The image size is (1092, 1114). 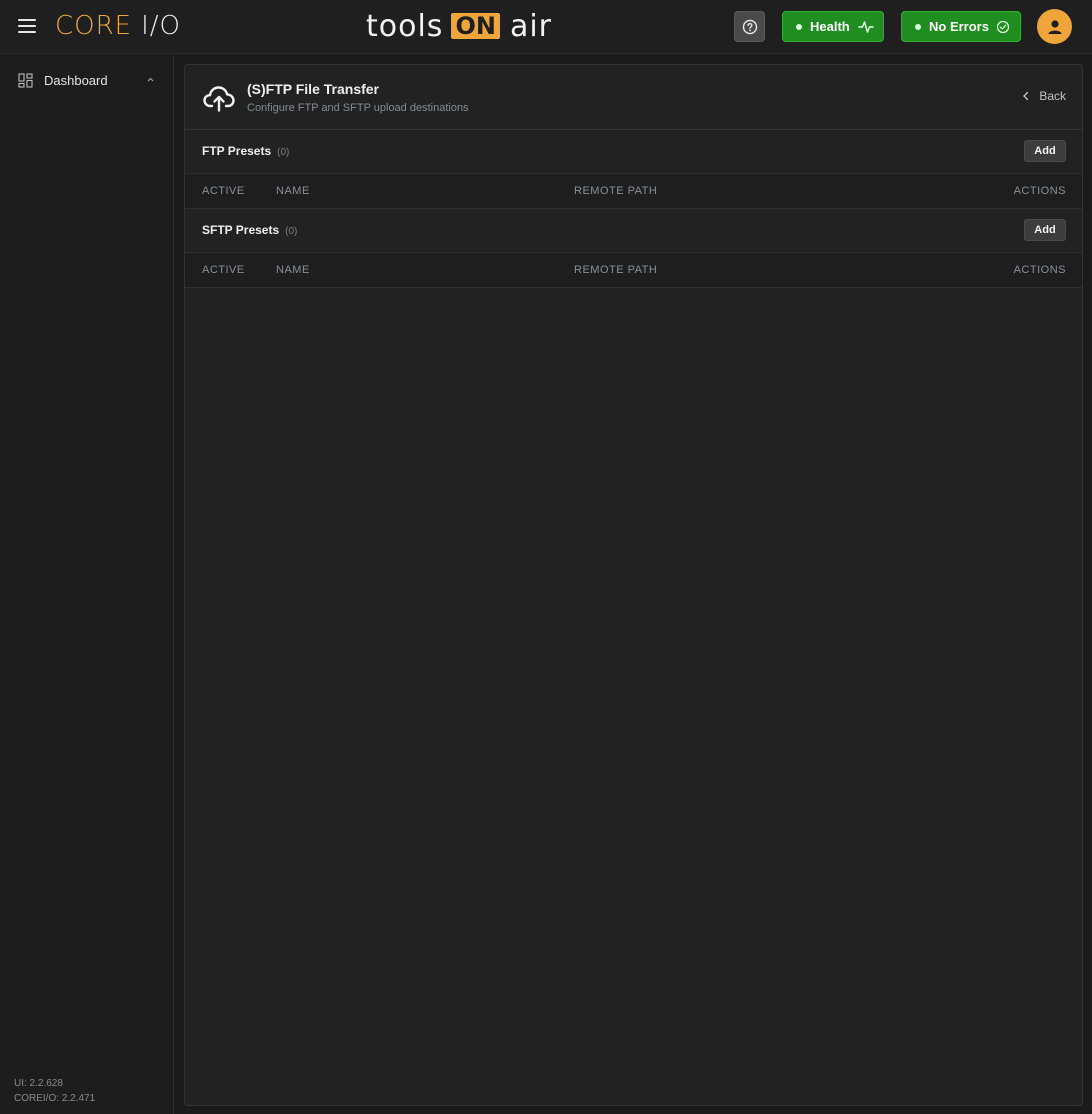 I want to click on question-circle-icon, so click(x=749, y=26).